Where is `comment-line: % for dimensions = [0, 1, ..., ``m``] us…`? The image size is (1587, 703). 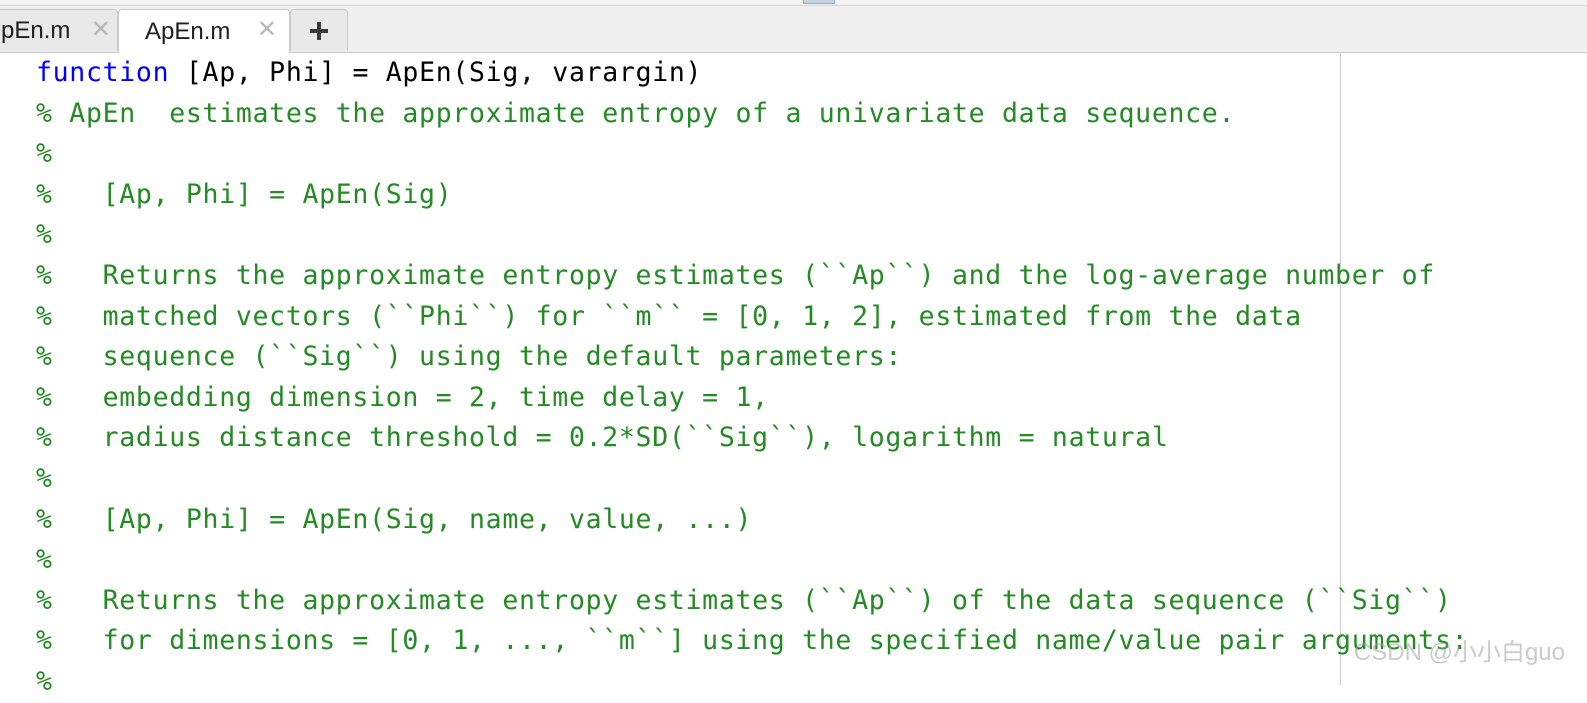 comment-line: % for dimensions = [0, 1, ..., ``m``] us… is located at coordinates (752, 641).